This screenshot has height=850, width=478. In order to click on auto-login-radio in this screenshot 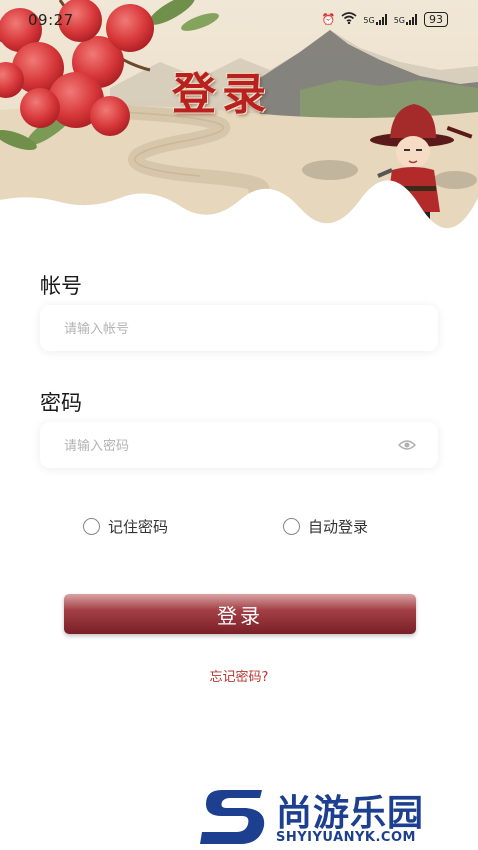, I will do `click(291, 526)`.